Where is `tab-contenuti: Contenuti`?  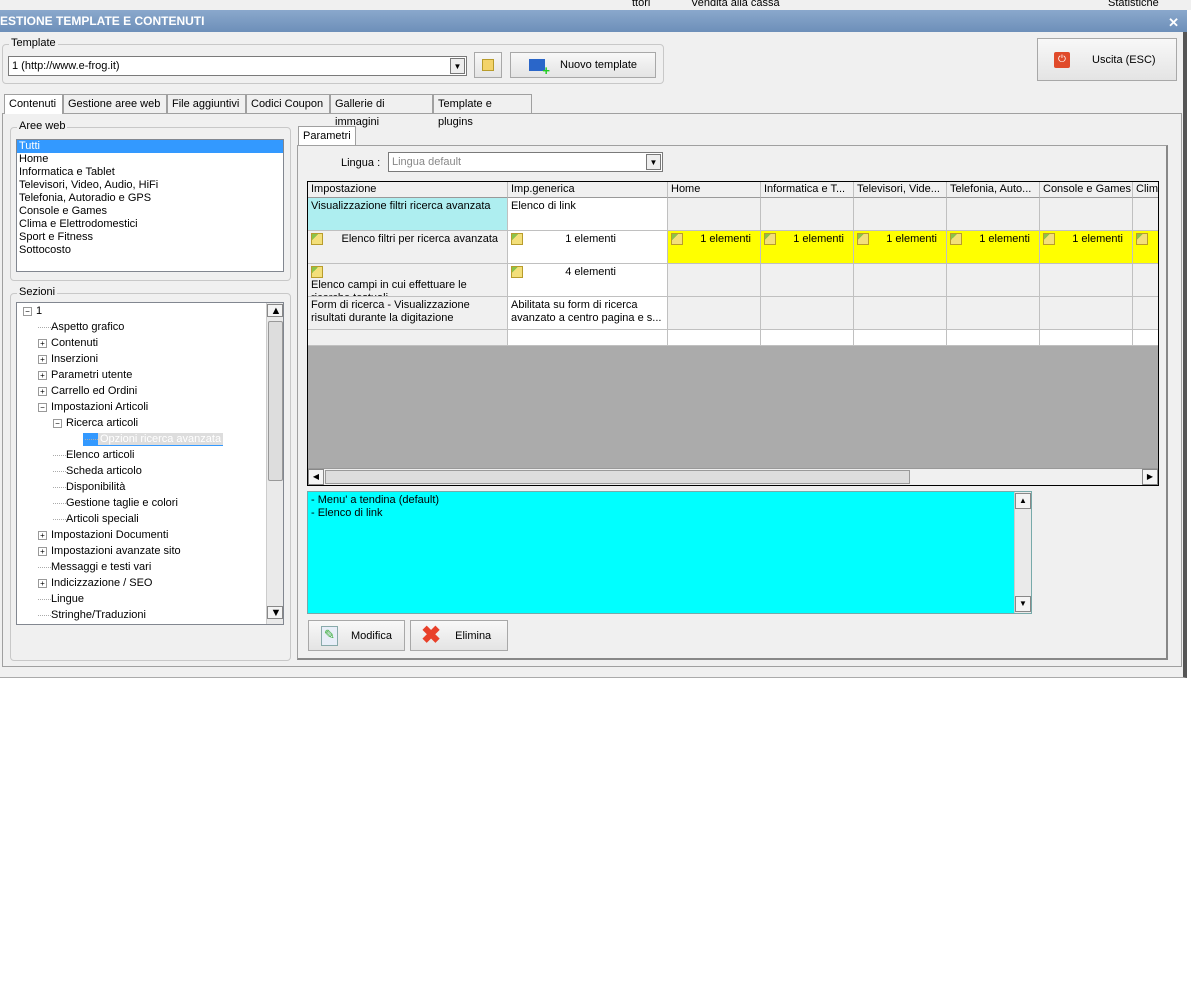 tab-contenuti: Contenuti is located at coordinates (33, 104).